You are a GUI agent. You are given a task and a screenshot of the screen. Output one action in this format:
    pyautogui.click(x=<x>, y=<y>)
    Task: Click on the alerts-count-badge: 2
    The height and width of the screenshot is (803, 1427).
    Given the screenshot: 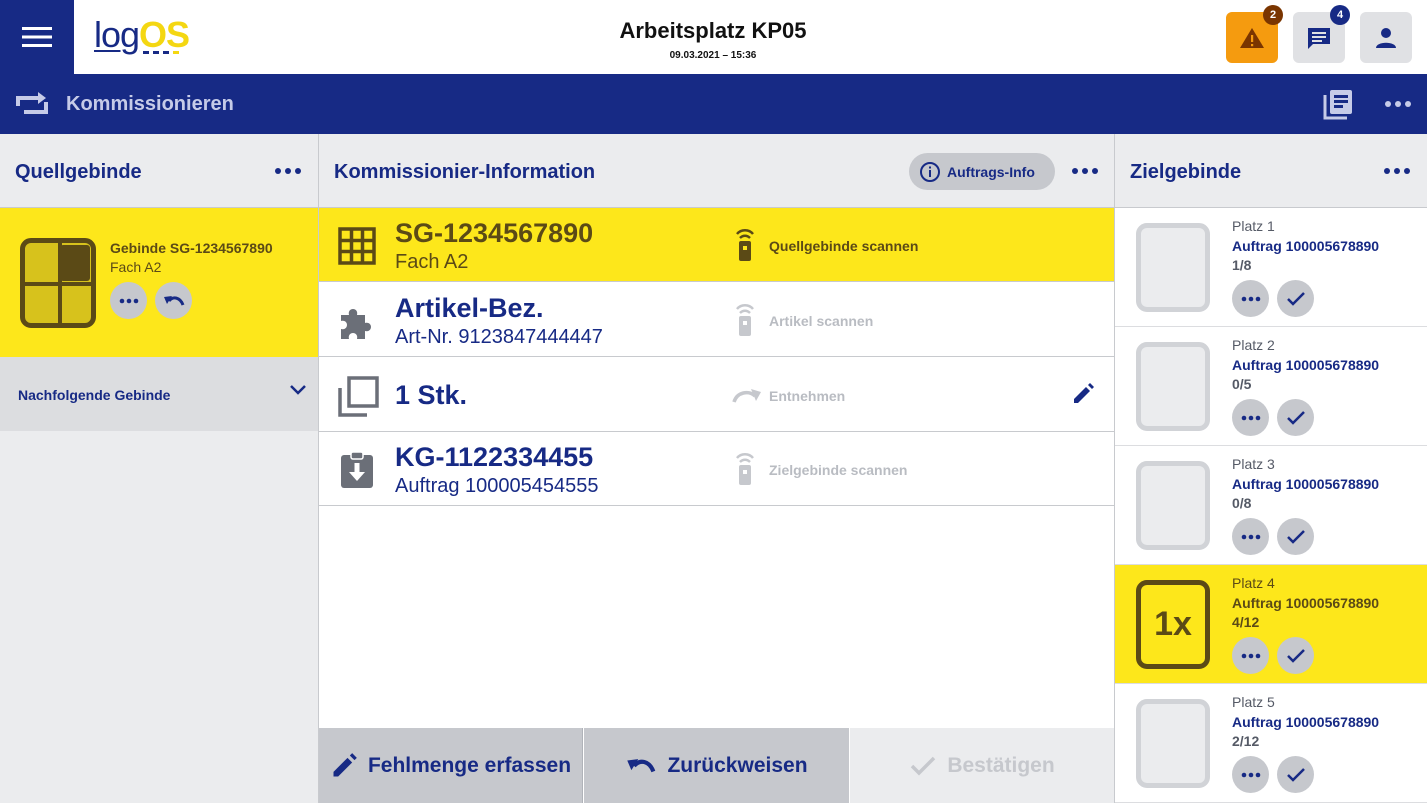 What is the action you would take?
    pyautogui.click(x=1273, y=15)
    